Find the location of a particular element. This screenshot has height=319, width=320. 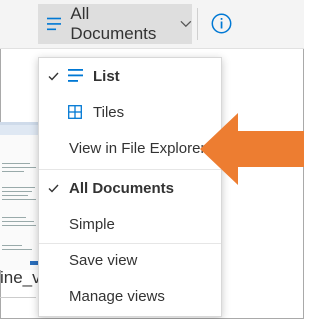

menu-item-manage-views: Manage views is located at coordinates (130, 296).